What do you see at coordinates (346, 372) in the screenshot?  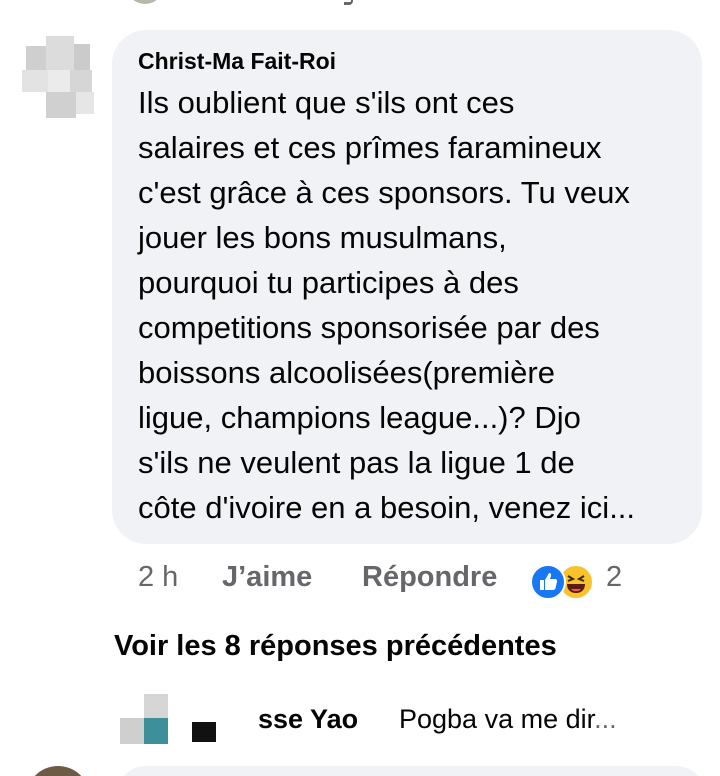 I see `comment-text-line: boissons alcoolisées(première` at bounding box center [346, 372].